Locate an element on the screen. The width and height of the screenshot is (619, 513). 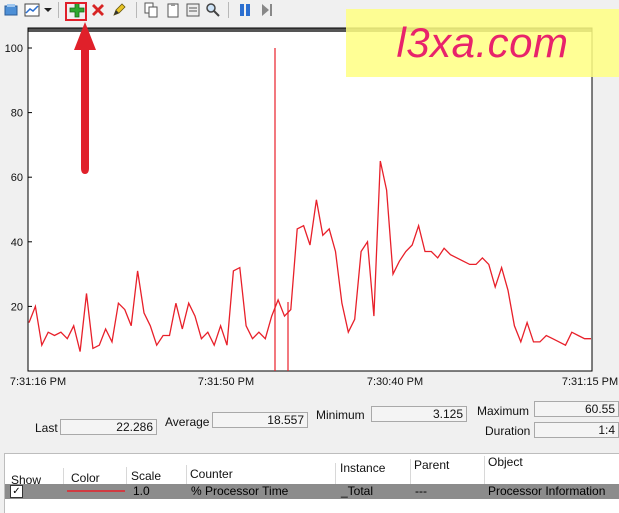
last-label: Last is located at coordinates (46, 428).